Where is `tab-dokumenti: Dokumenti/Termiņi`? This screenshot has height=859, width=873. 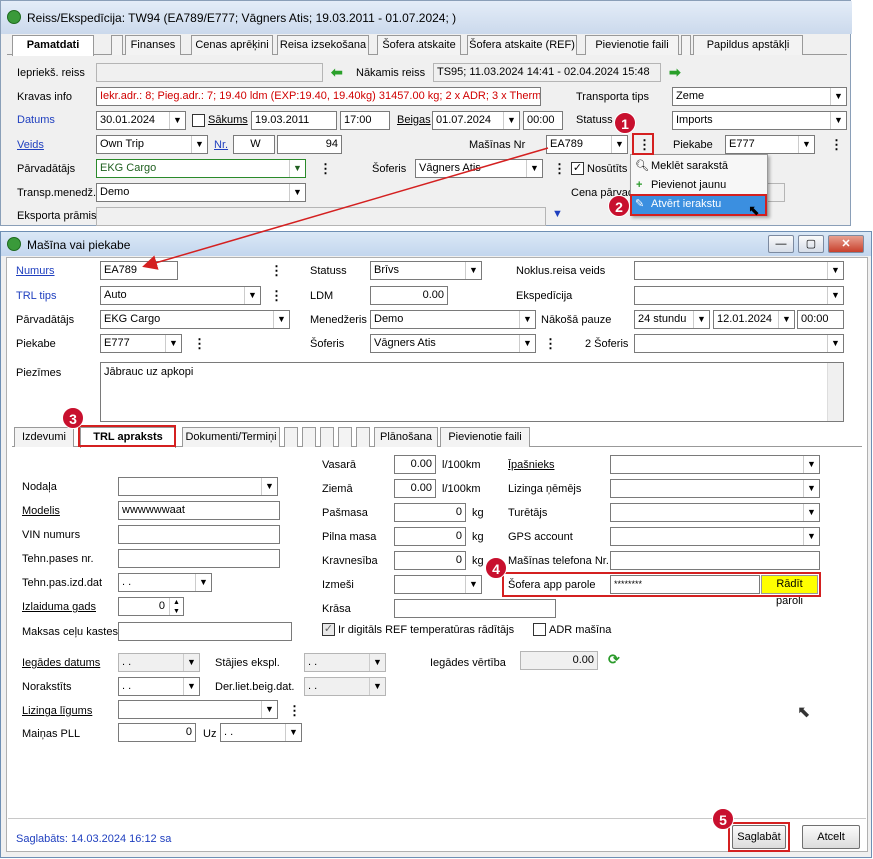
tab-dokumenti: Dokumenti/Termiņi is located at coordinates (231, 437).